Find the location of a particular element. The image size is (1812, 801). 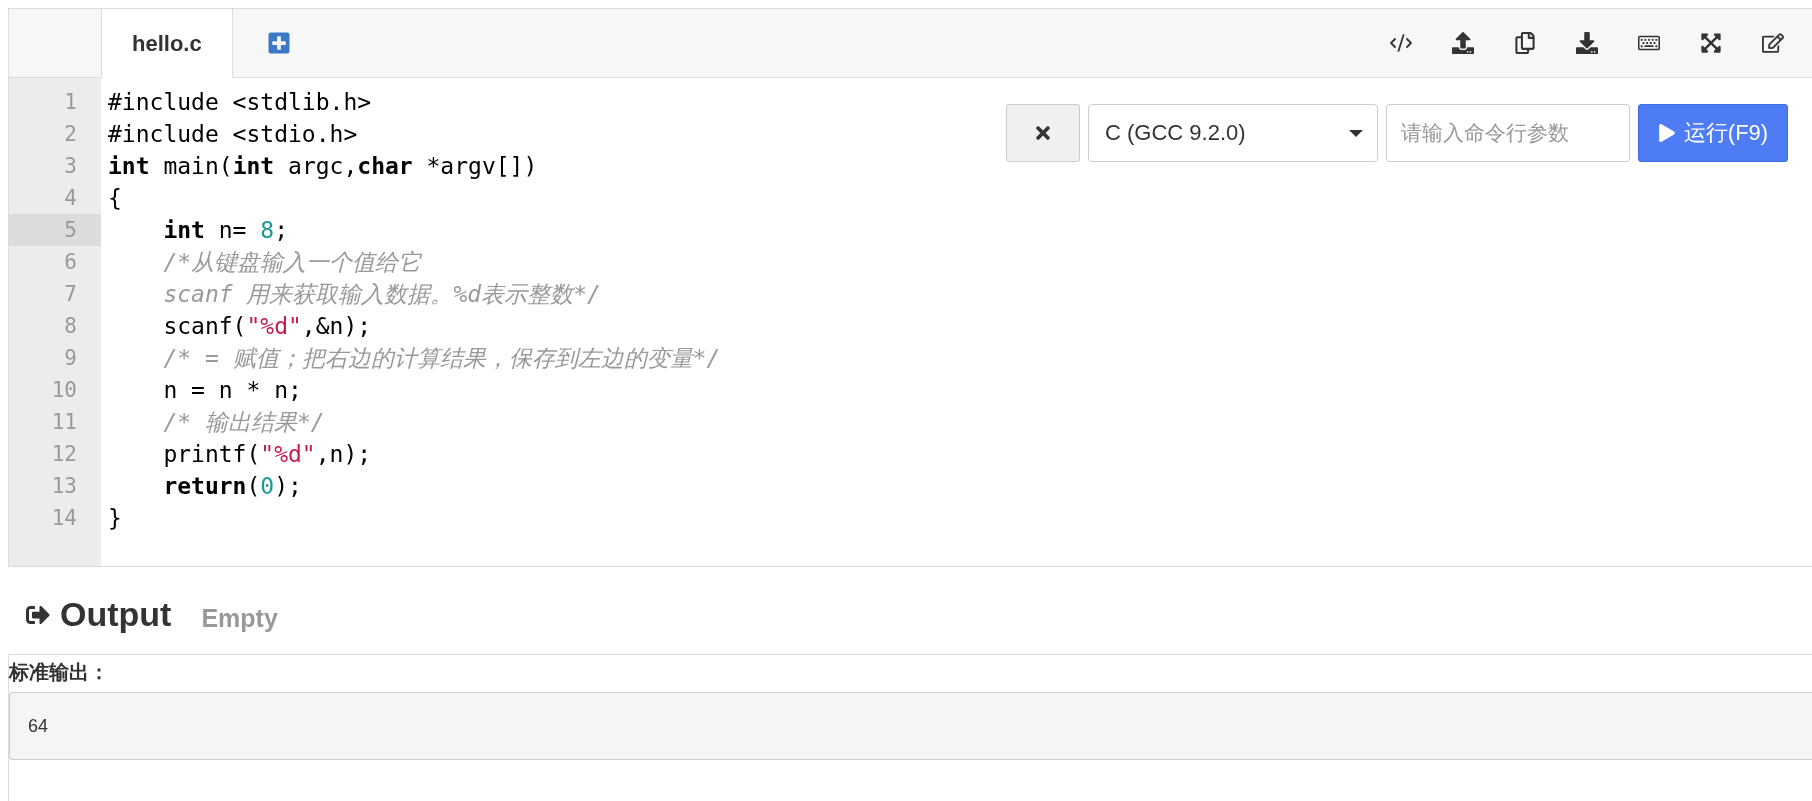

line-number: 4 is located at coordinates (70, 198).